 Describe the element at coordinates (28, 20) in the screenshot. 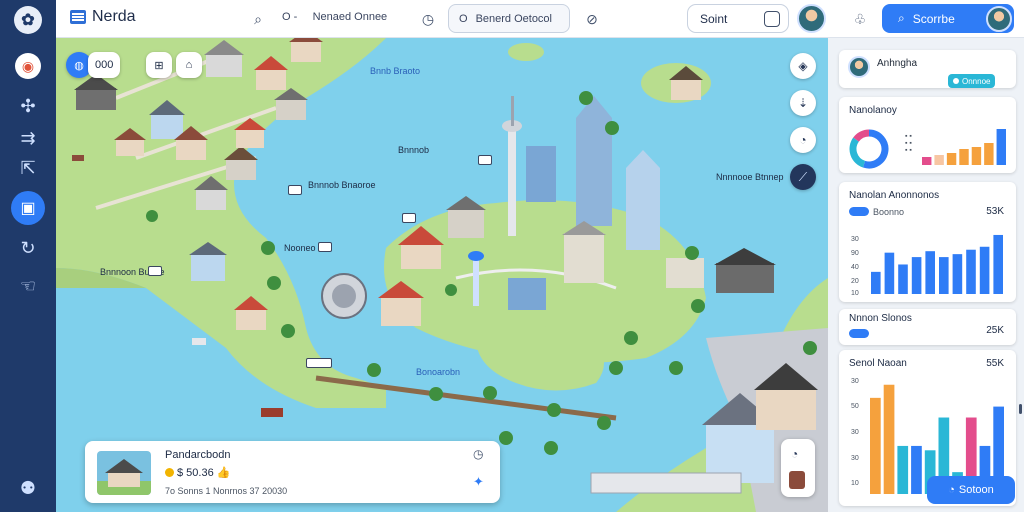

I see `app-logo-icon: ✿` at that location.